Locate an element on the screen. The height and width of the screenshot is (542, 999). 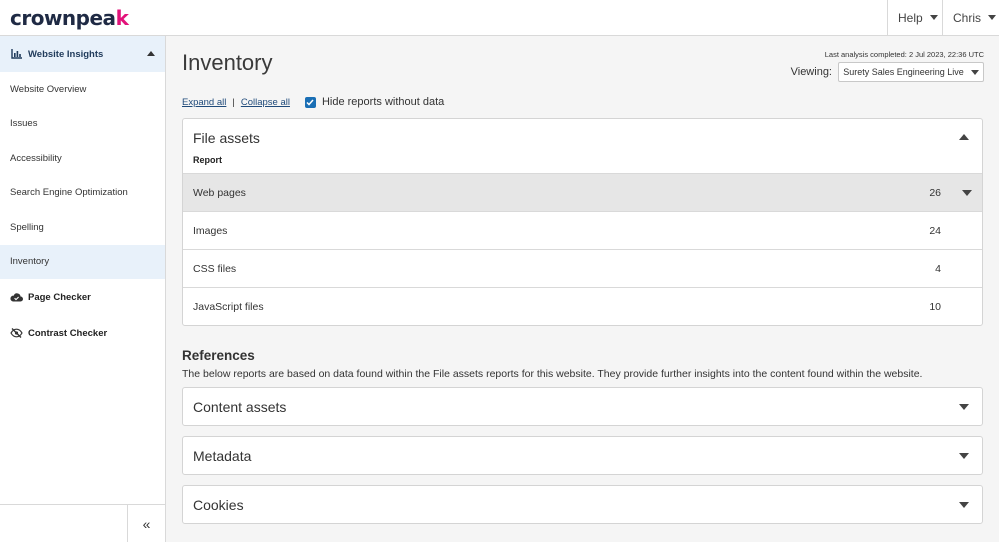
viewing-control: Viewing: Surety Sales Engineering Live is located at coordinates (887, 72).